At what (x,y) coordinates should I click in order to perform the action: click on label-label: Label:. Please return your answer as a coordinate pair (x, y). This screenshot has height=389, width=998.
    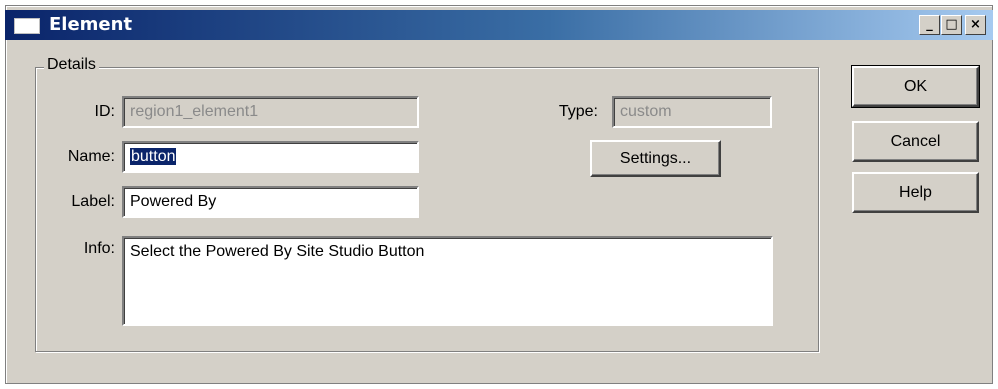
    Looking at the image, I should click on (93, 201).